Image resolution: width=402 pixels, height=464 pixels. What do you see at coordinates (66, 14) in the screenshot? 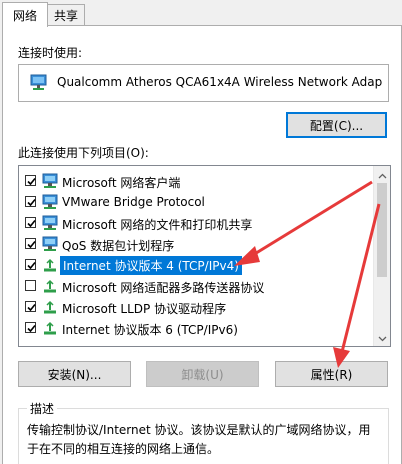
I see `tab-share: 共享` at bounding box center [66, 14].